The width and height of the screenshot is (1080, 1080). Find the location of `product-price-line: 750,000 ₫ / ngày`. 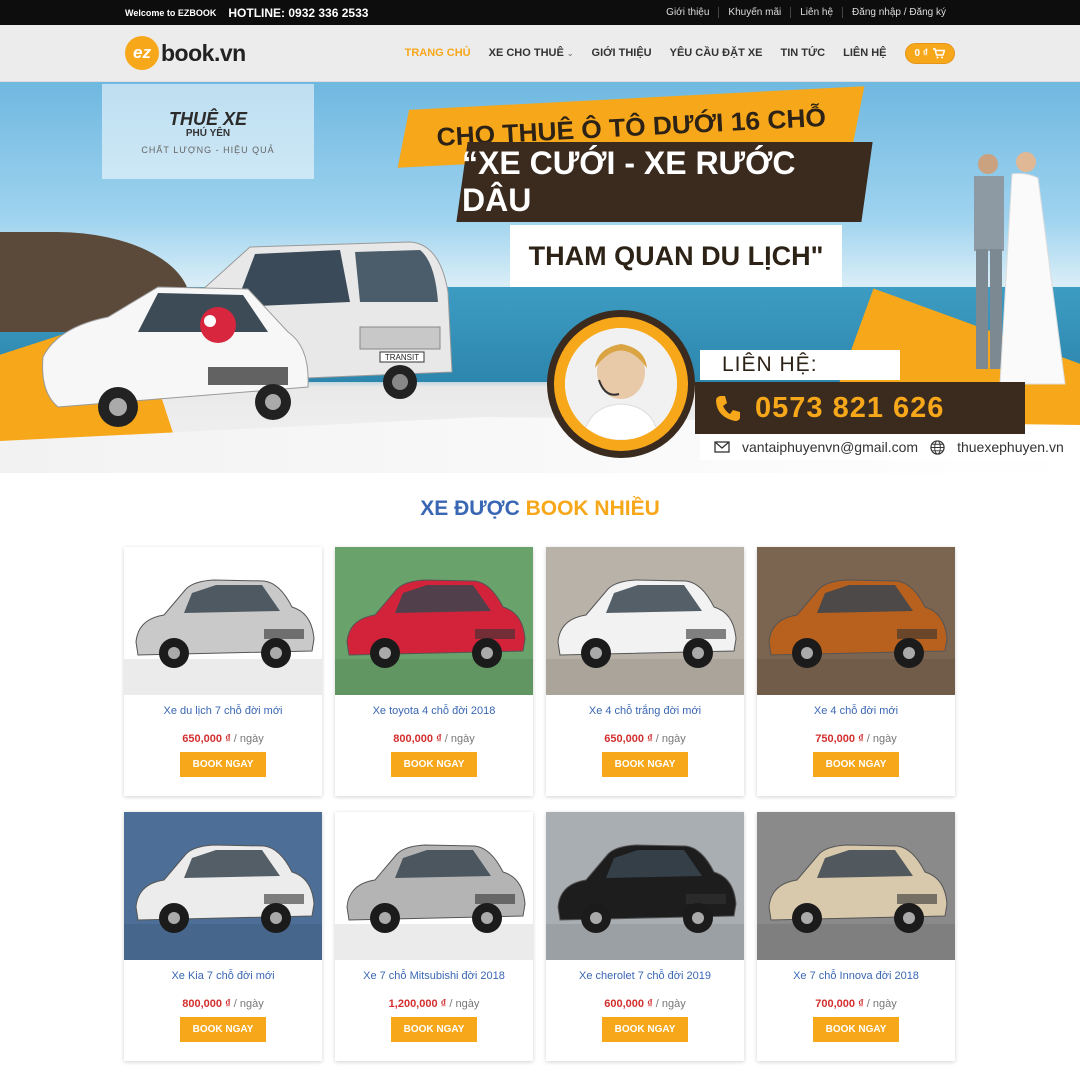

product-price-line: 750,000 ₫ / ngày is located at coordinates (856, 739).